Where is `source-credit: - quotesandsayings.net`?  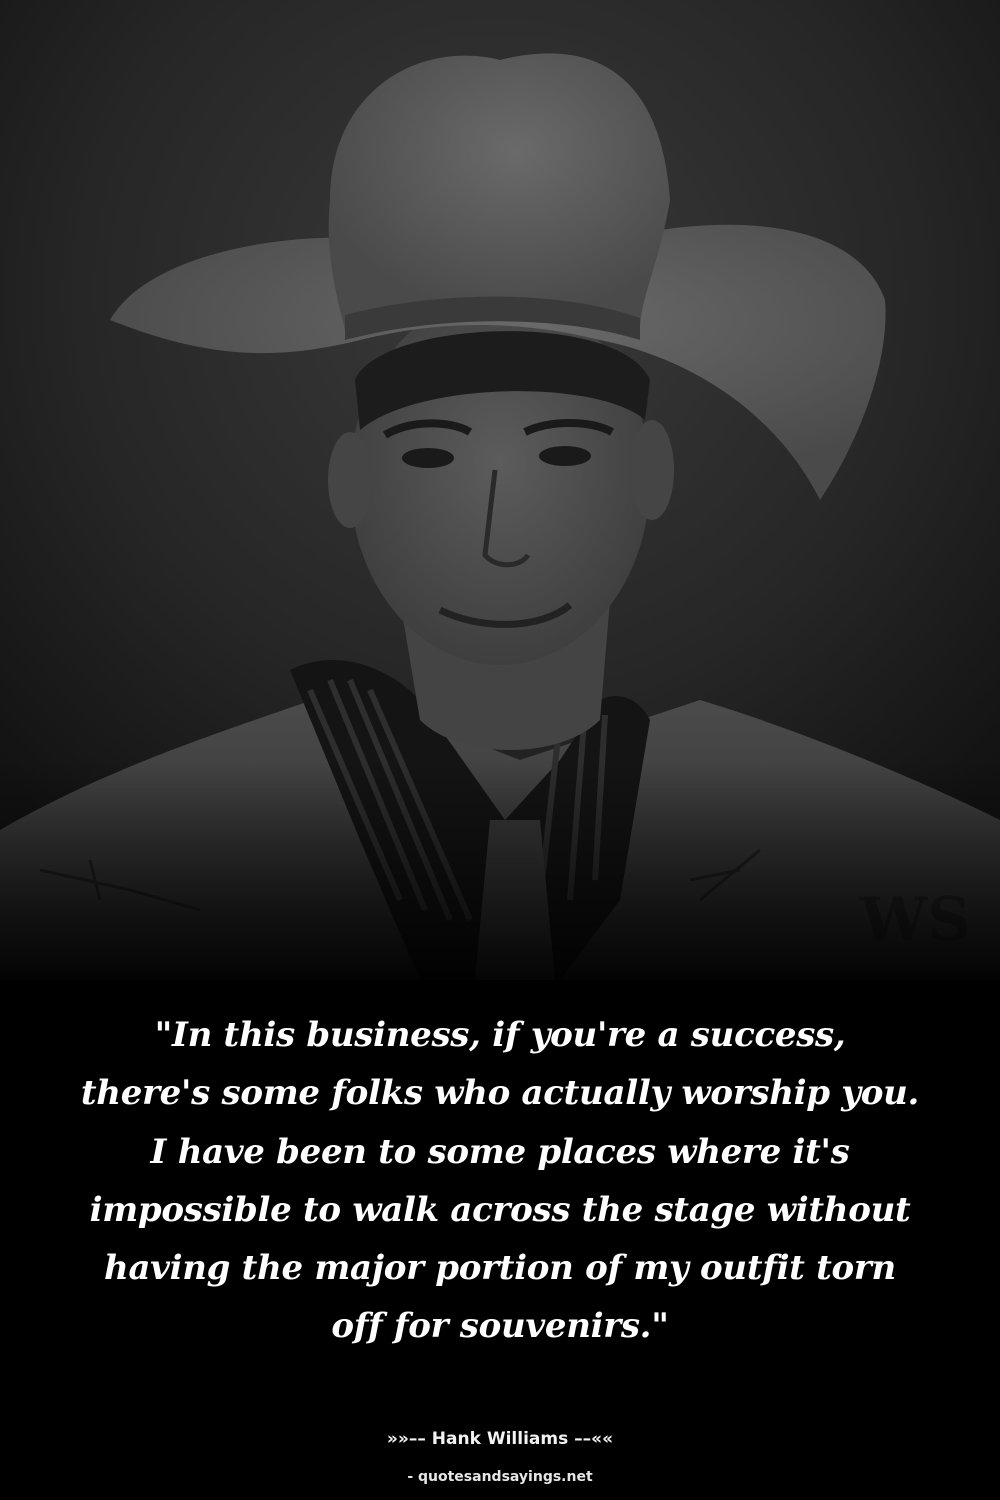 source-credit: - quotesandsayings.net is located at coordinates (500, 1477).